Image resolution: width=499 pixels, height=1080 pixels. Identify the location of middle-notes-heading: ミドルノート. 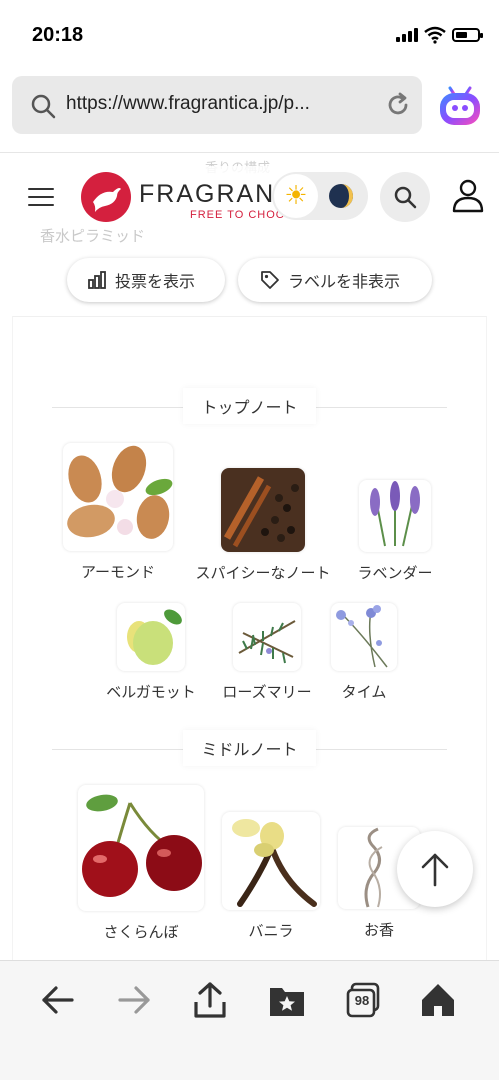
(249, 748).